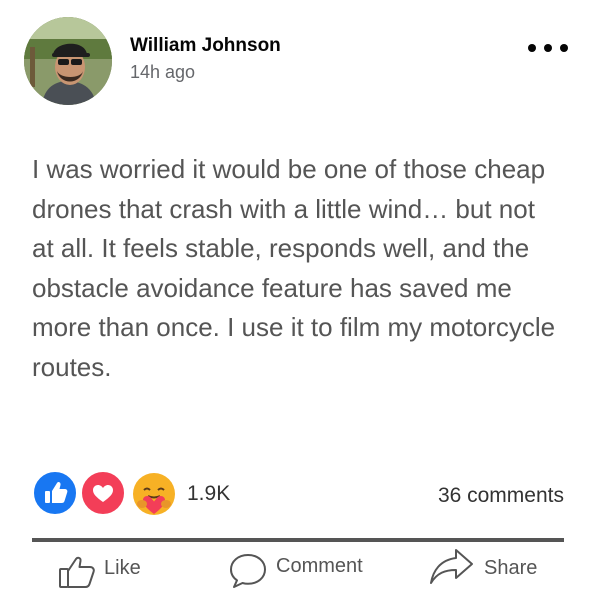 This screenshot has height=600, width=600. I want to click on care-reaction-icon, so click(153, 493).